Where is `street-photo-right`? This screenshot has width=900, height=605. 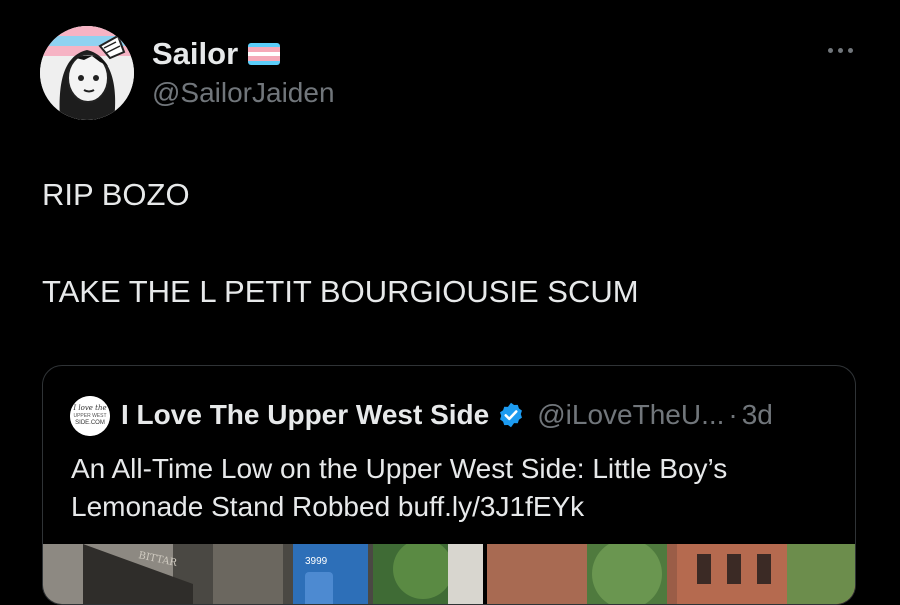 street-photo-right is located at coordinates (671, 574).